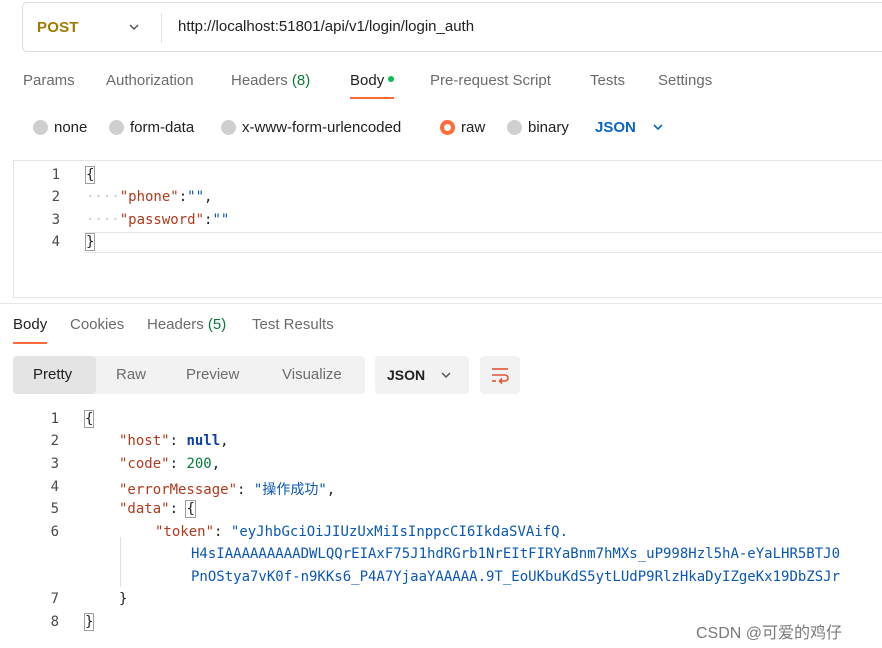  Describe the element at coordinates (462, 127) in the screenshot. I see `radio-raw: raw` at that location.